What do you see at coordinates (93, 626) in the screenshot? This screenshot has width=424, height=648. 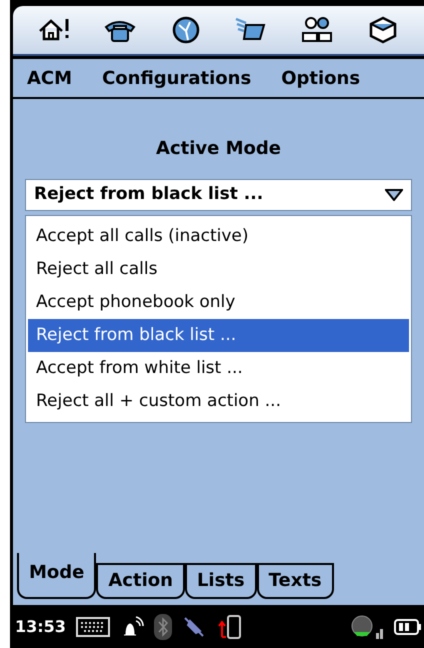 I see `keyboard-icon` at bounding box center [93, 626].